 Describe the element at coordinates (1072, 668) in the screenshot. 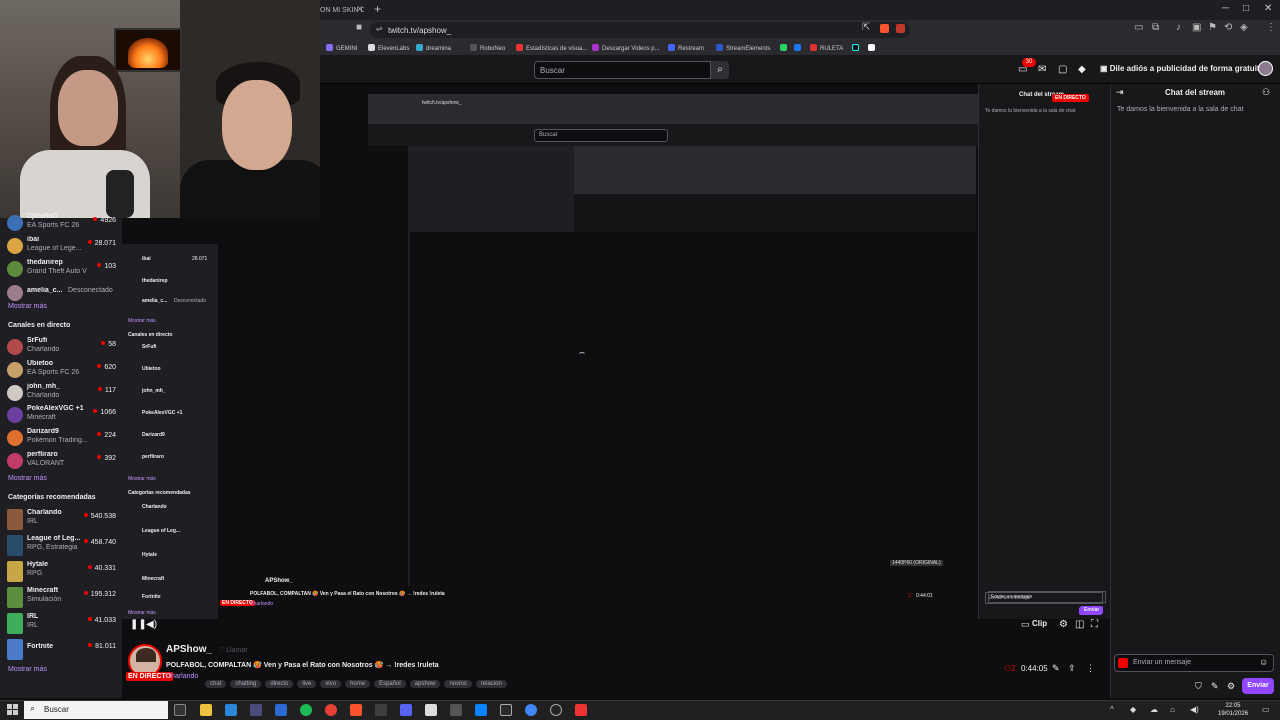

I see `share-stream-icon: ⇪` at that location.